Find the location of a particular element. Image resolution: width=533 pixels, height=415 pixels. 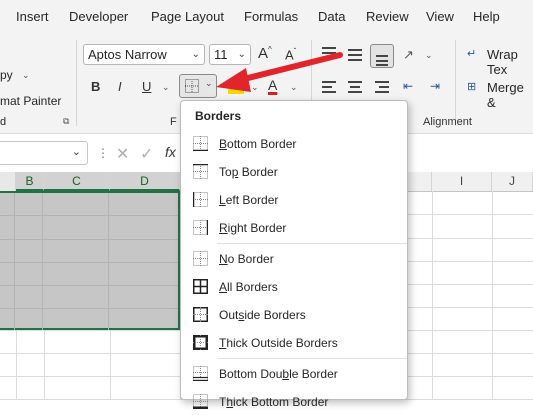

enter-check-icon: ✓ is located at coordinates (146, 154).